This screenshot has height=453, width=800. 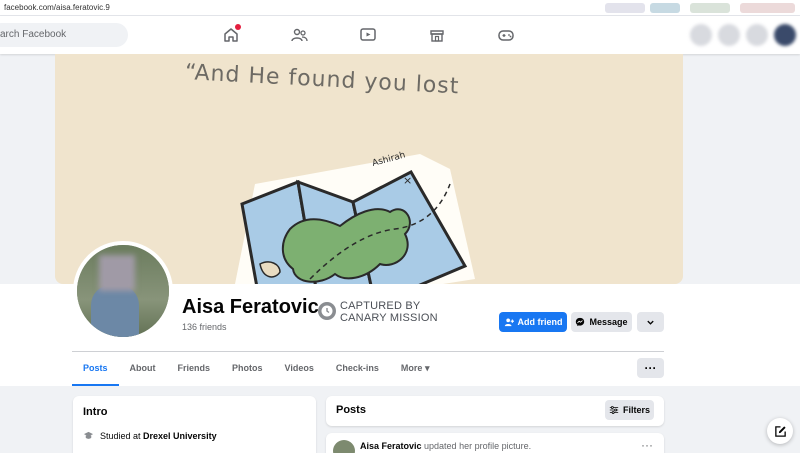 What do you see at coordinates (57, 7) in the screenshot?
I see `url-text: facebook.com/aisa.feratovic.9` at bounding box center [57, 7].